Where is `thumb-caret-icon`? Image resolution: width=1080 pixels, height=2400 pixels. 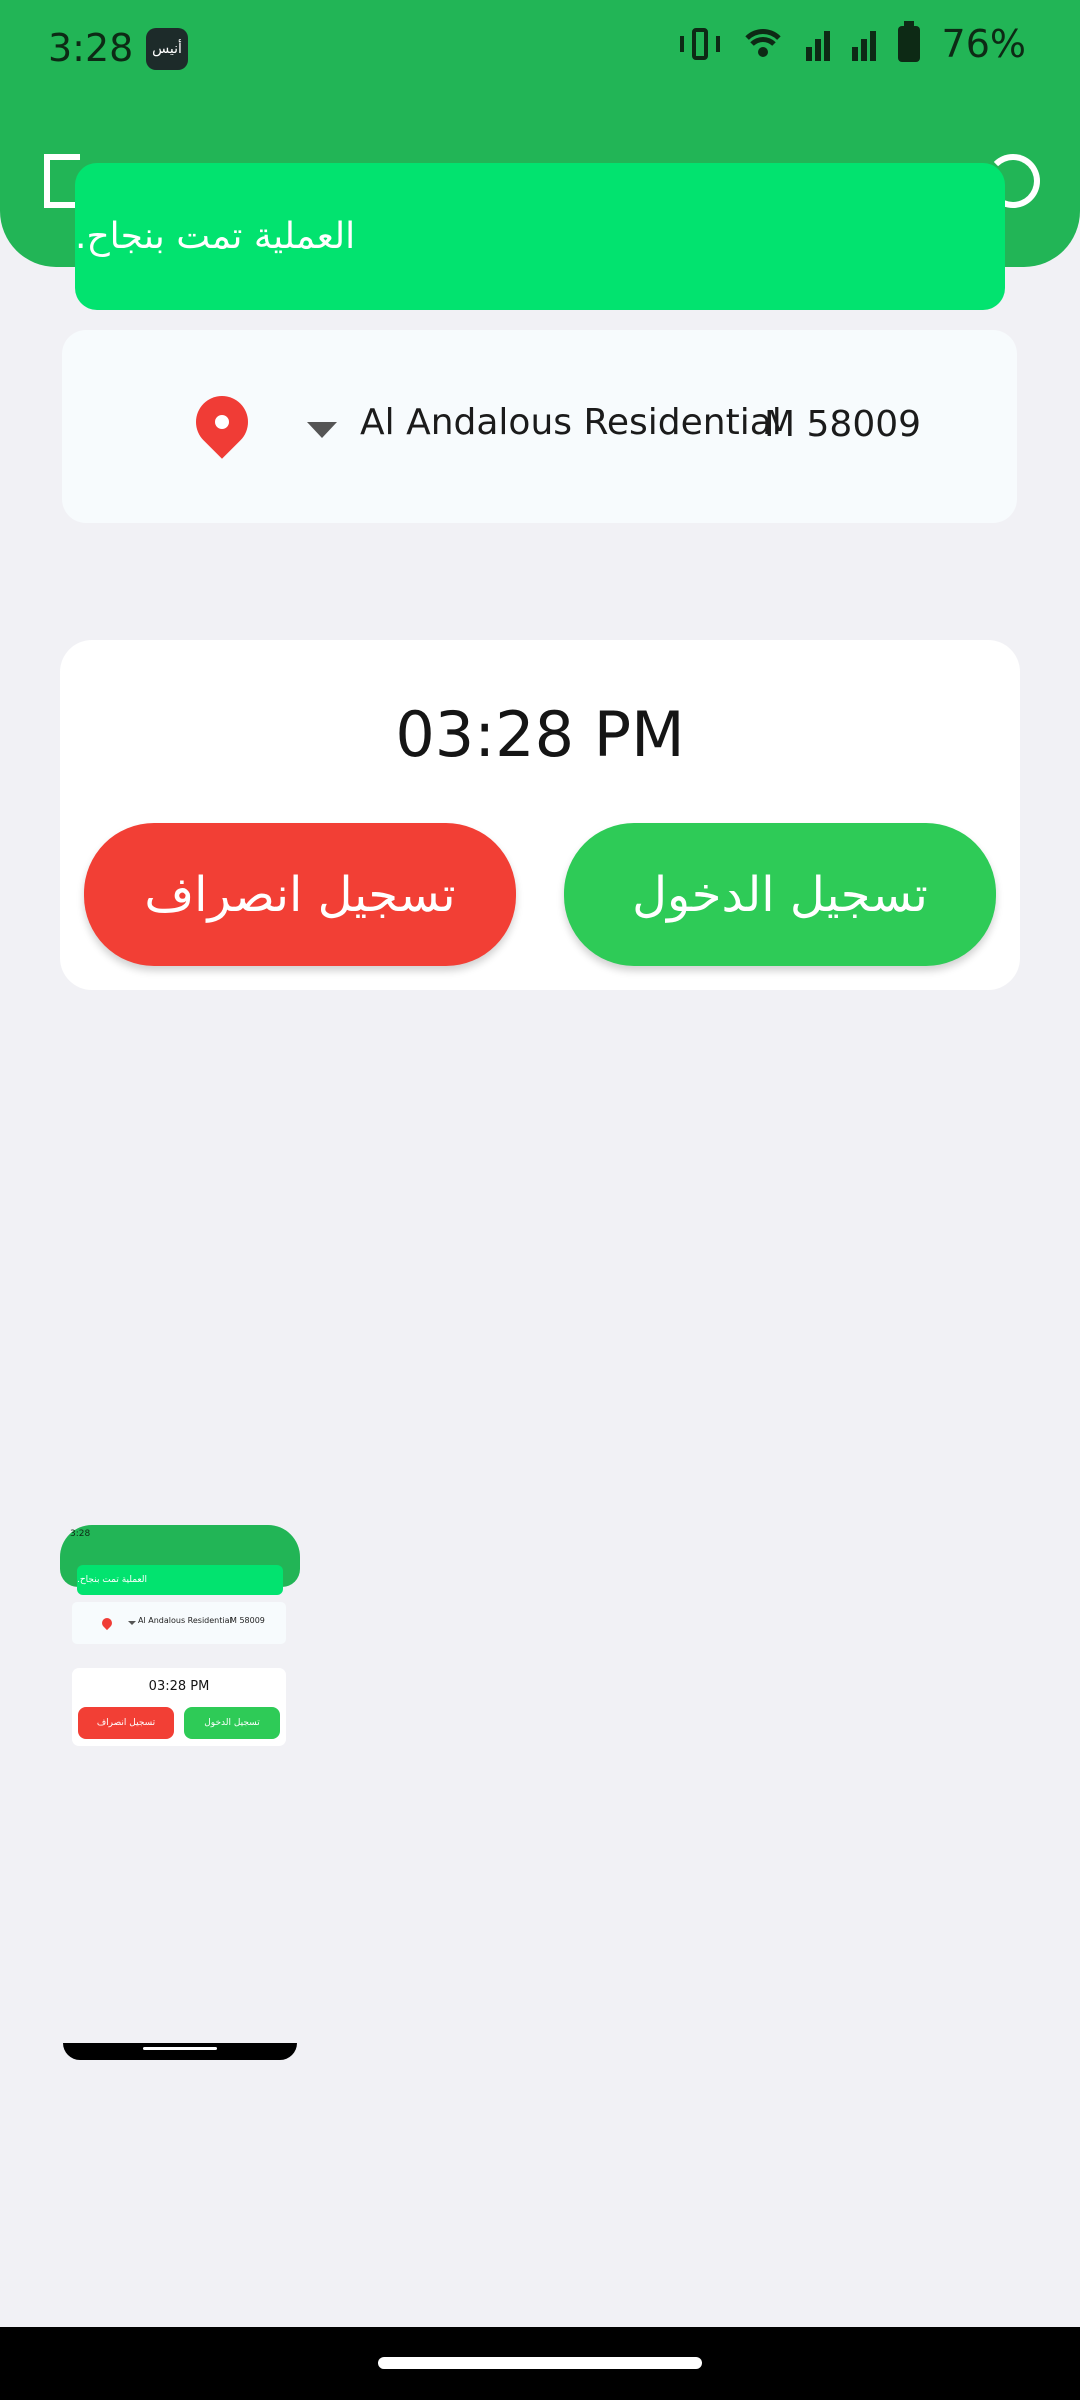 thumb-caret-icon is located at coordinates (132, 1623).